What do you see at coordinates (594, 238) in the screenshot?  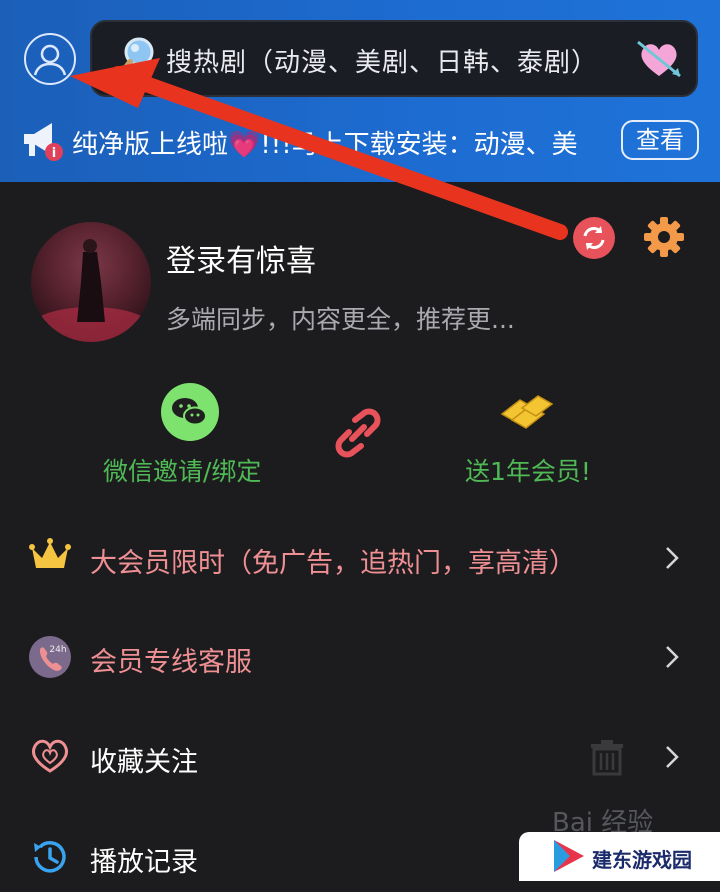 I see `sync-icon` at bounding box center [594, 238].